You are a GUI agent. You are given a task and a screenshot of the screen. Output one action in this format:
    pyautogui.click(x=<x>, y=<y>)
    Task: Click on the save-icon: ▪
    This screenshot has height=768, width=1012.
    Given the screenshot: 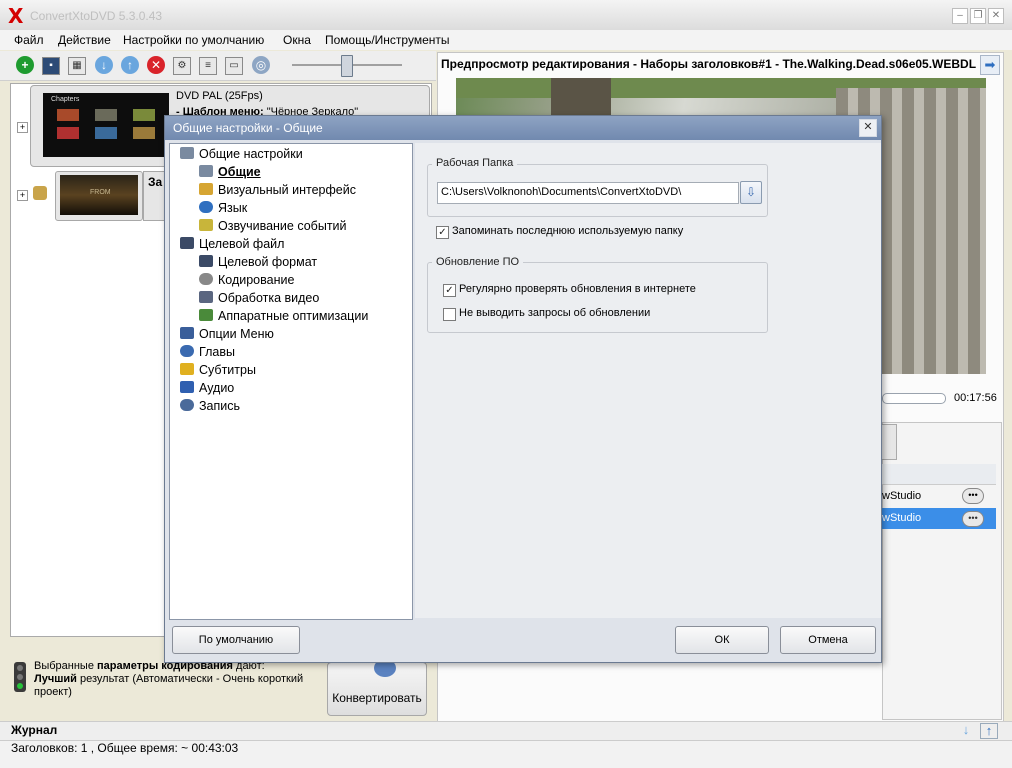 What is the action you would take?
    pyautogui.click(x=51, y=66)
    